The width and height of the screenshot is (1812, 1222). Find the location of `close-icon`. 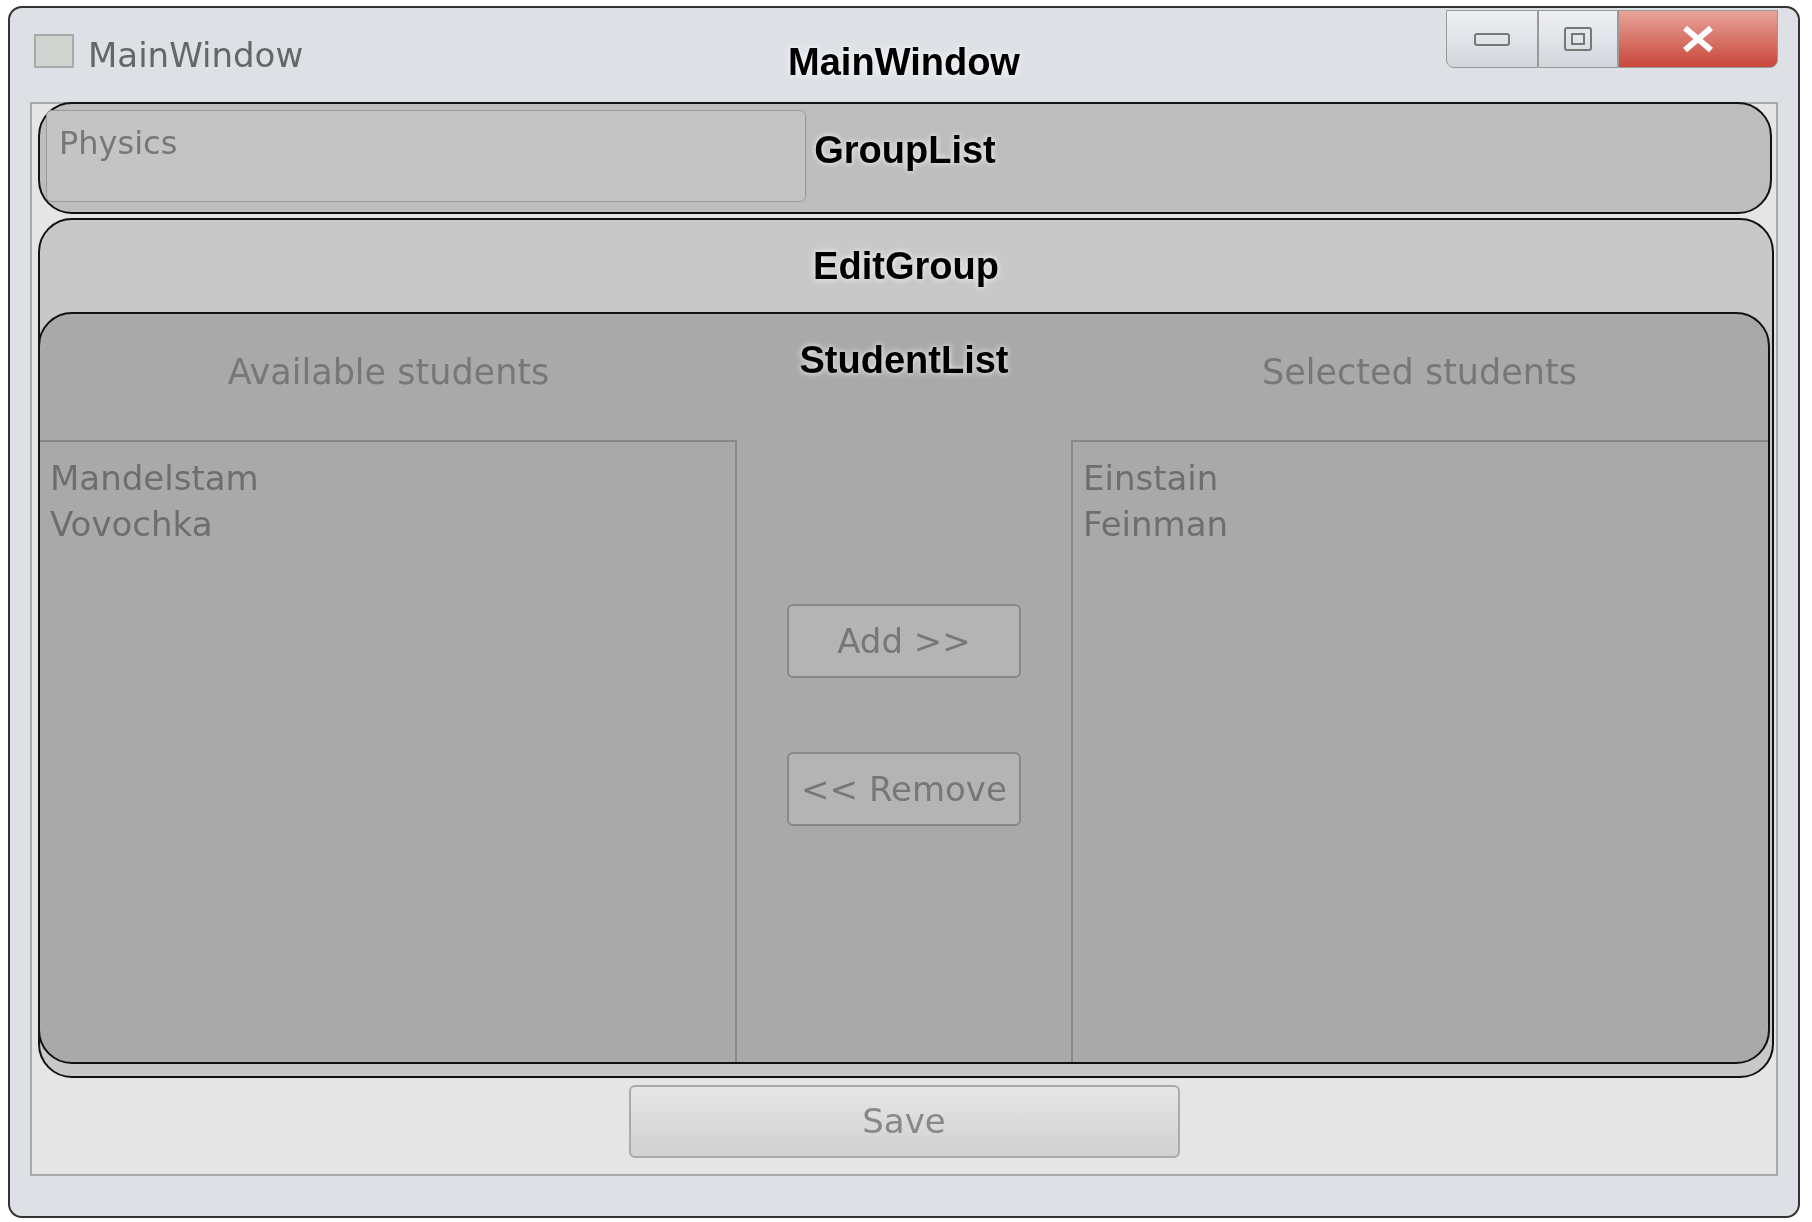

close-icon is located at coordinates (1698, 39).